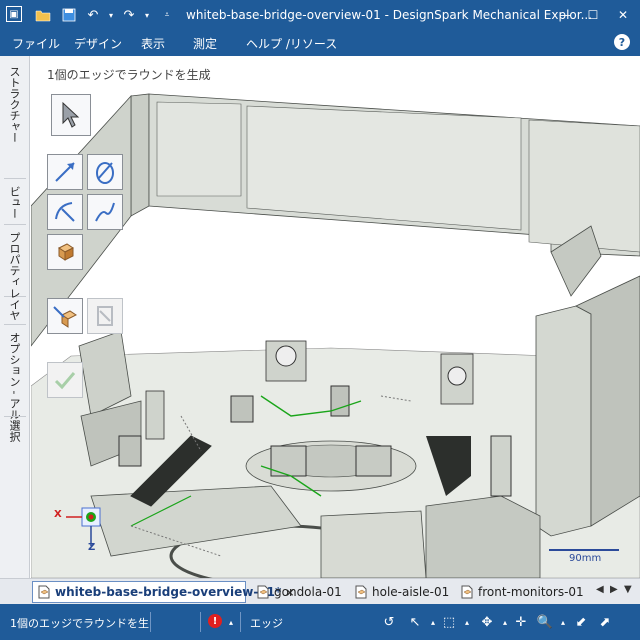 The height and width of the screenshot is (640, 640). I want to click on close-button: ✕, so click(623, 15).